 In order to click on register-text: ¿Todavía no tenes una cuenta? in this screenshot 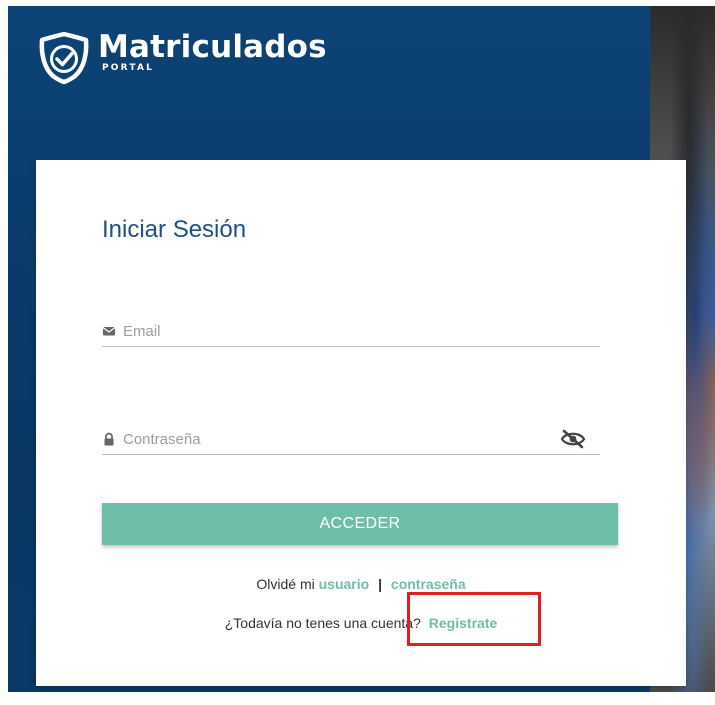, I will do `click(322, 623)`.